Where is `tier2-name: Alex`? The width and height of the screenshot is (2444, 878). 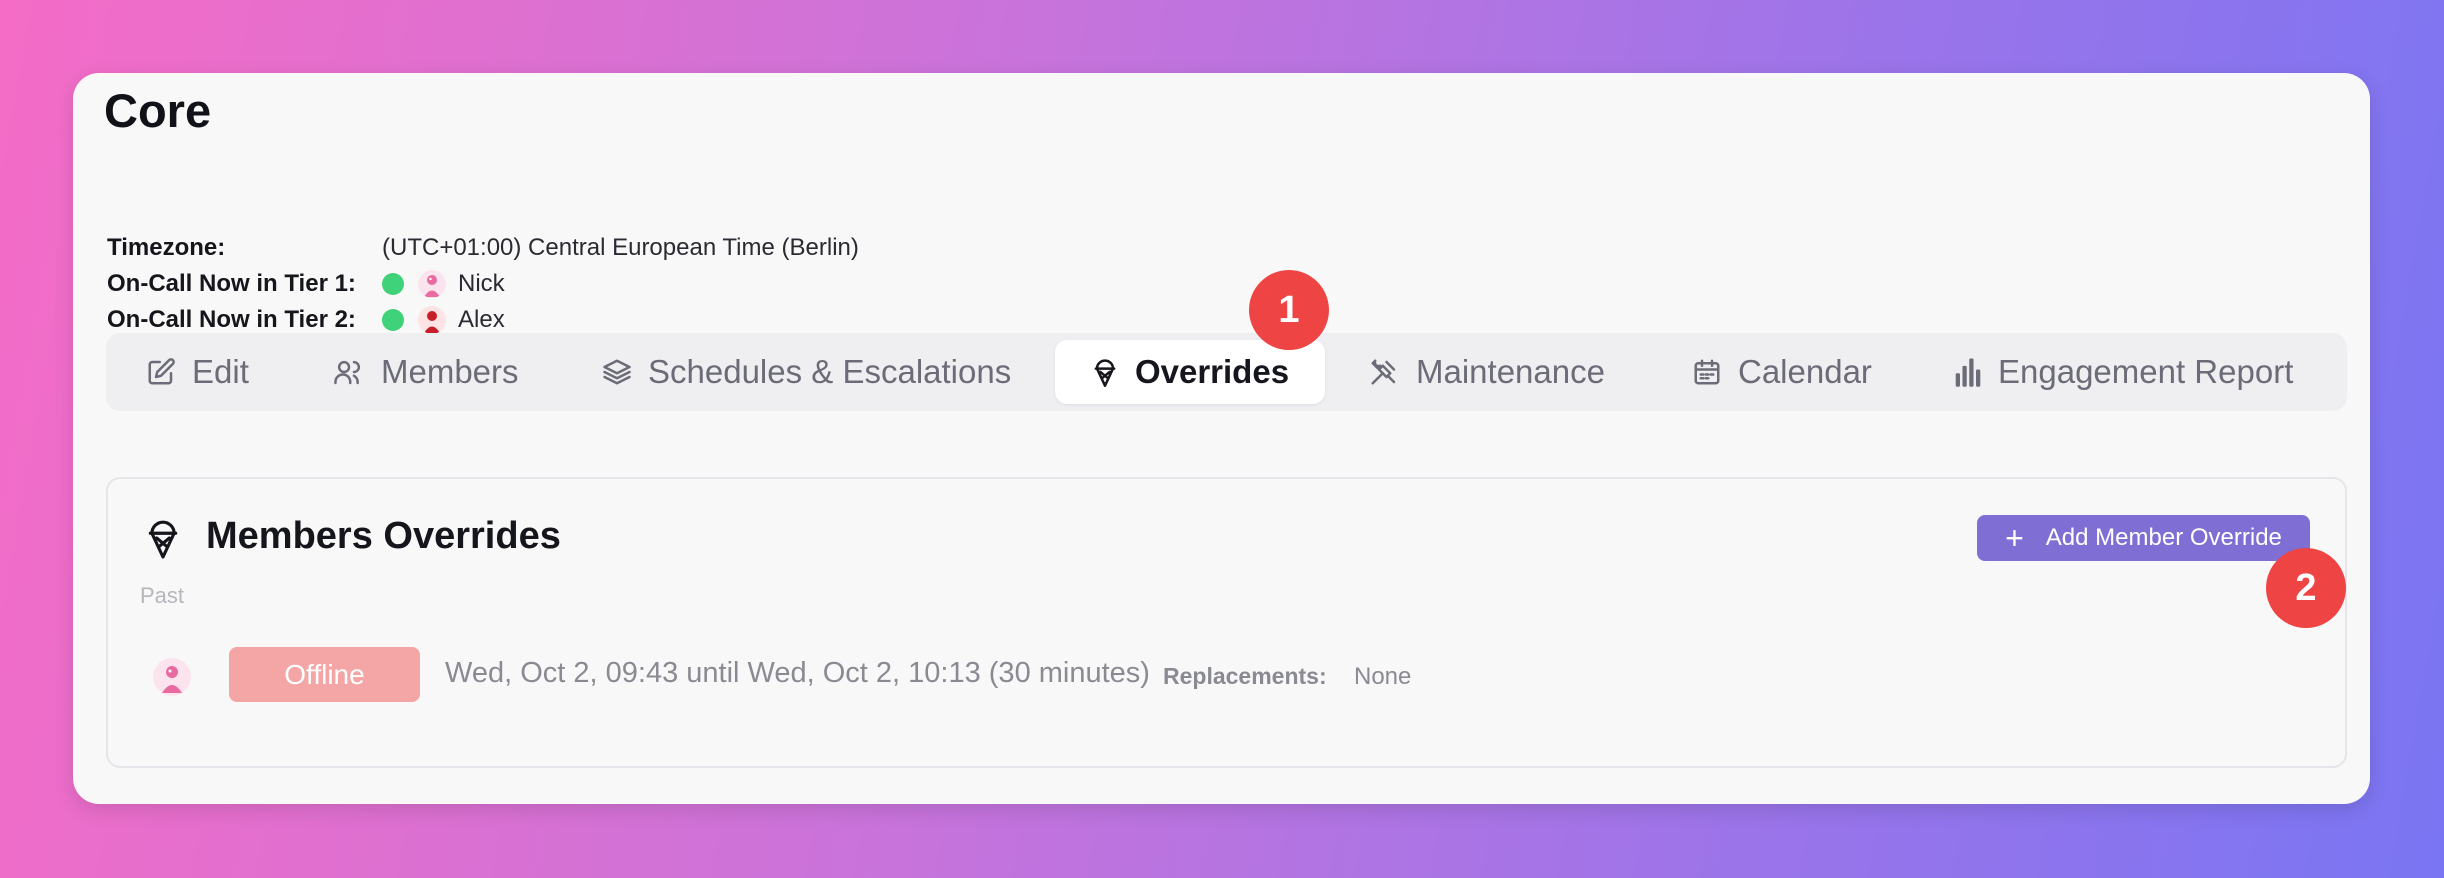 tier2-name: Alex is located at coordinates (481, 320).